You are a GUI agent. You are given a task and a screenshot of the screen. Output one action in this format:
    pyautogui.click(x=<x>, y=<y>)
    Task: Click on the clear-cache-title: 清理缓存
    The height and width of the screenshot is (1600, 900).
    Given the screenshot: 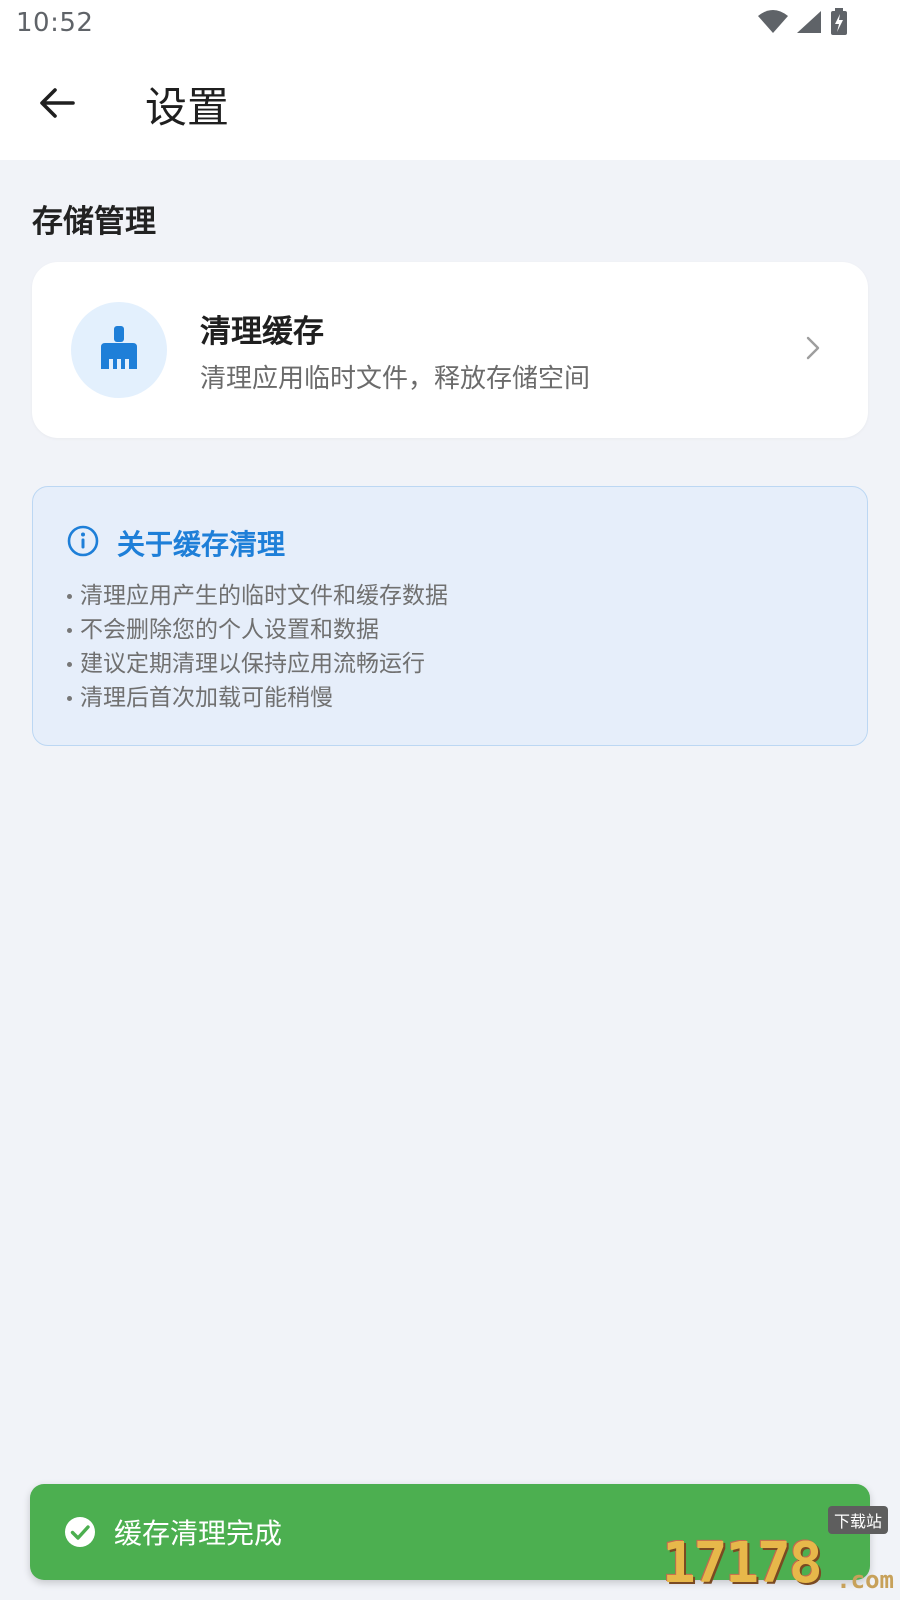 What is the action you would take?
    pyautogui.click(x=262, y=332)
    